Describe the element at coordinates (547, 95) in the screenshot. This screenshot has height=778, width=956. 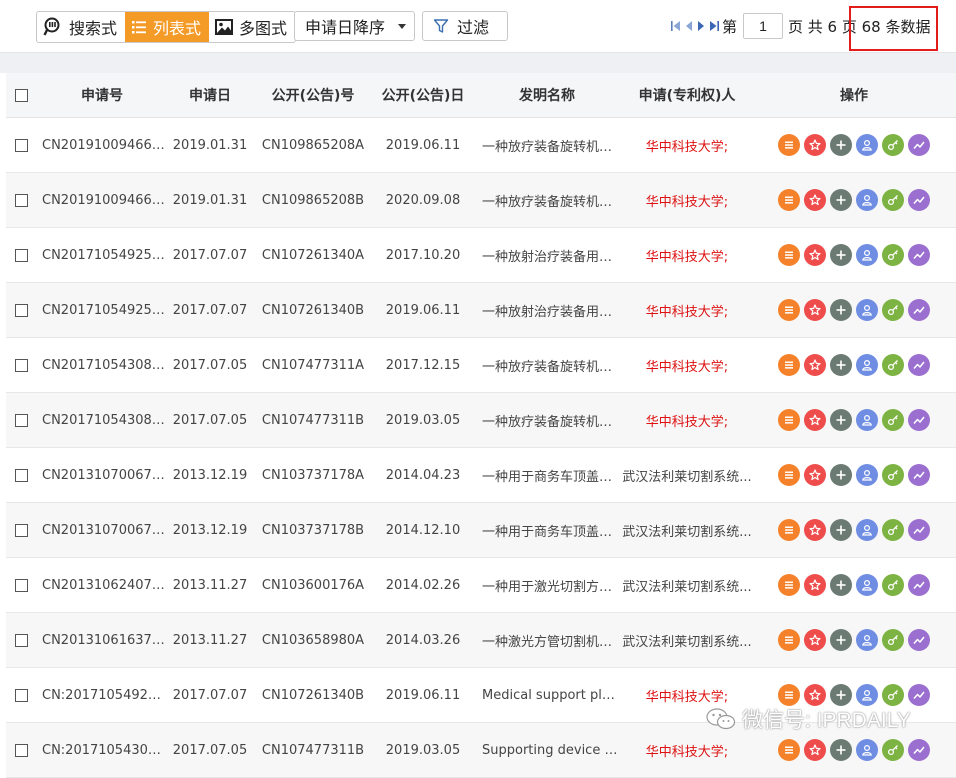
I see `header-title: 发明名称` at that location.